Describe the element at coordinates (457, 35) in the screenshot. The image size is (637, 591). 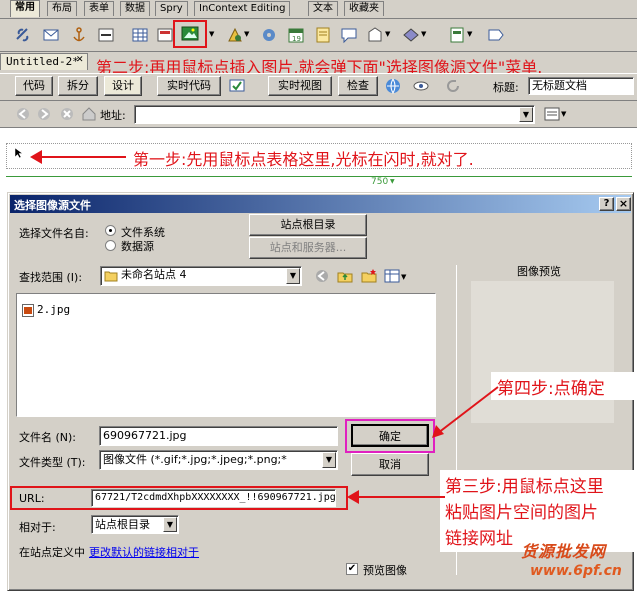
I see `templates-icon` at that location.